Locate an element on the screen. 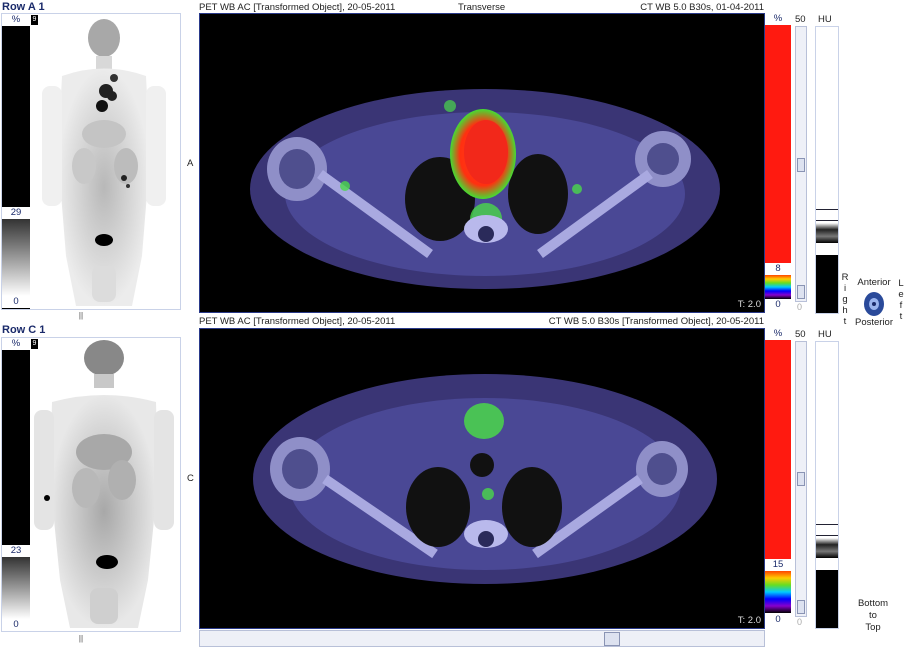 The height and width of the screenshot is (650, 906). row-a-mip-gray-scale is located at coordinates (16, 257).